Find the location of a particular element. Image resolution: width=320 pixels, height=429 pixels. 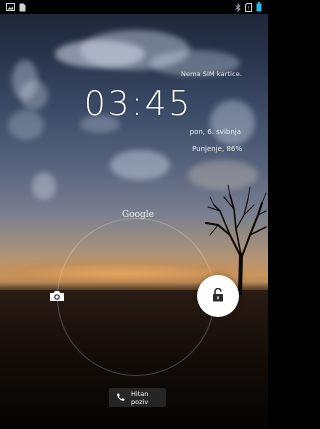

image-notification-icon is located at coordinates (10, 7).